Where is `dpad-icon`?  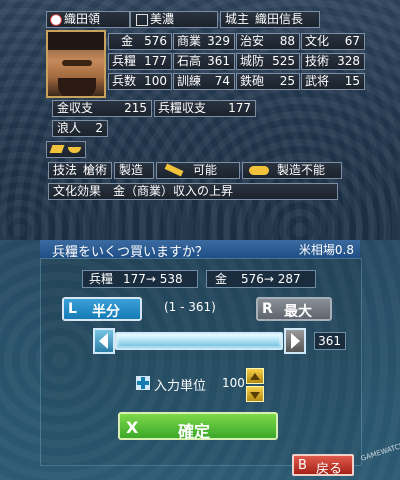 dpad-icon is located at coordinates (143, 383).